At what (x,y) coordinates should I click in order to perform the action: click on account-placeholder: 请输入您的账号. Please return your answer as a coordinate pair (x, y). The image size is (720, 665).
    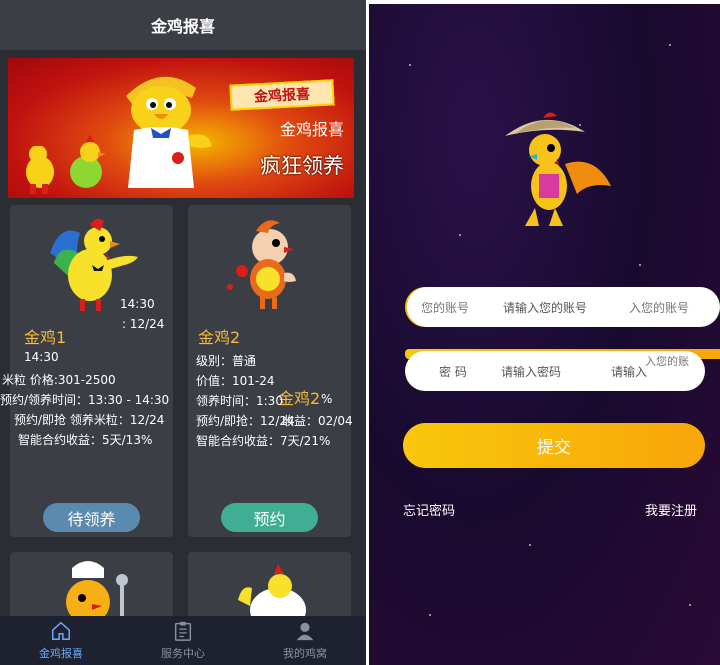
    Looking at the image, I should click on (545, 307).